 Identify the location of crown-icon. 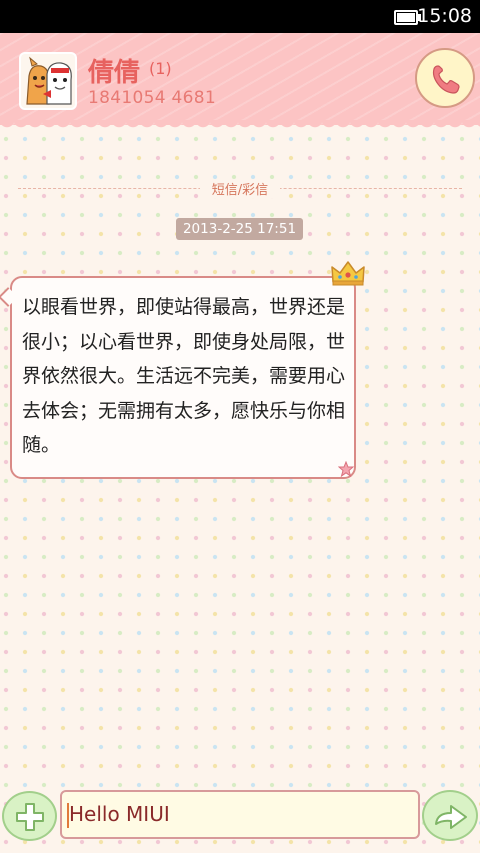
(348, 273).